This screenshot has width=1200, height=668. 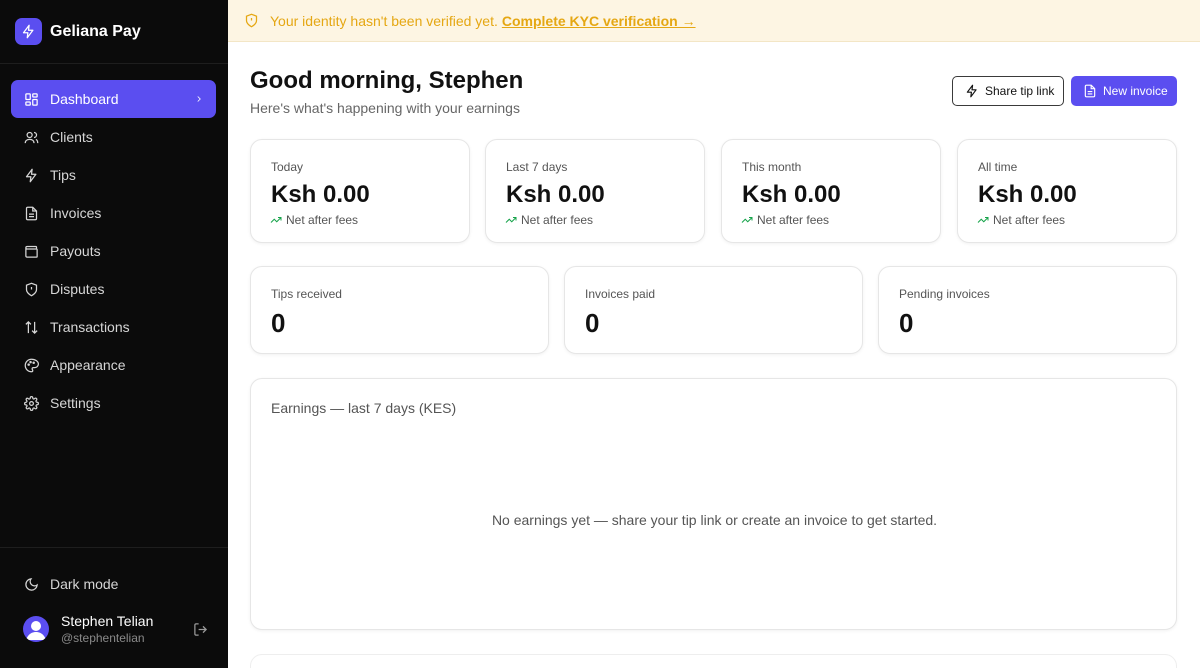 I want to click on stat-label: This month, so click(x=772, y=167).